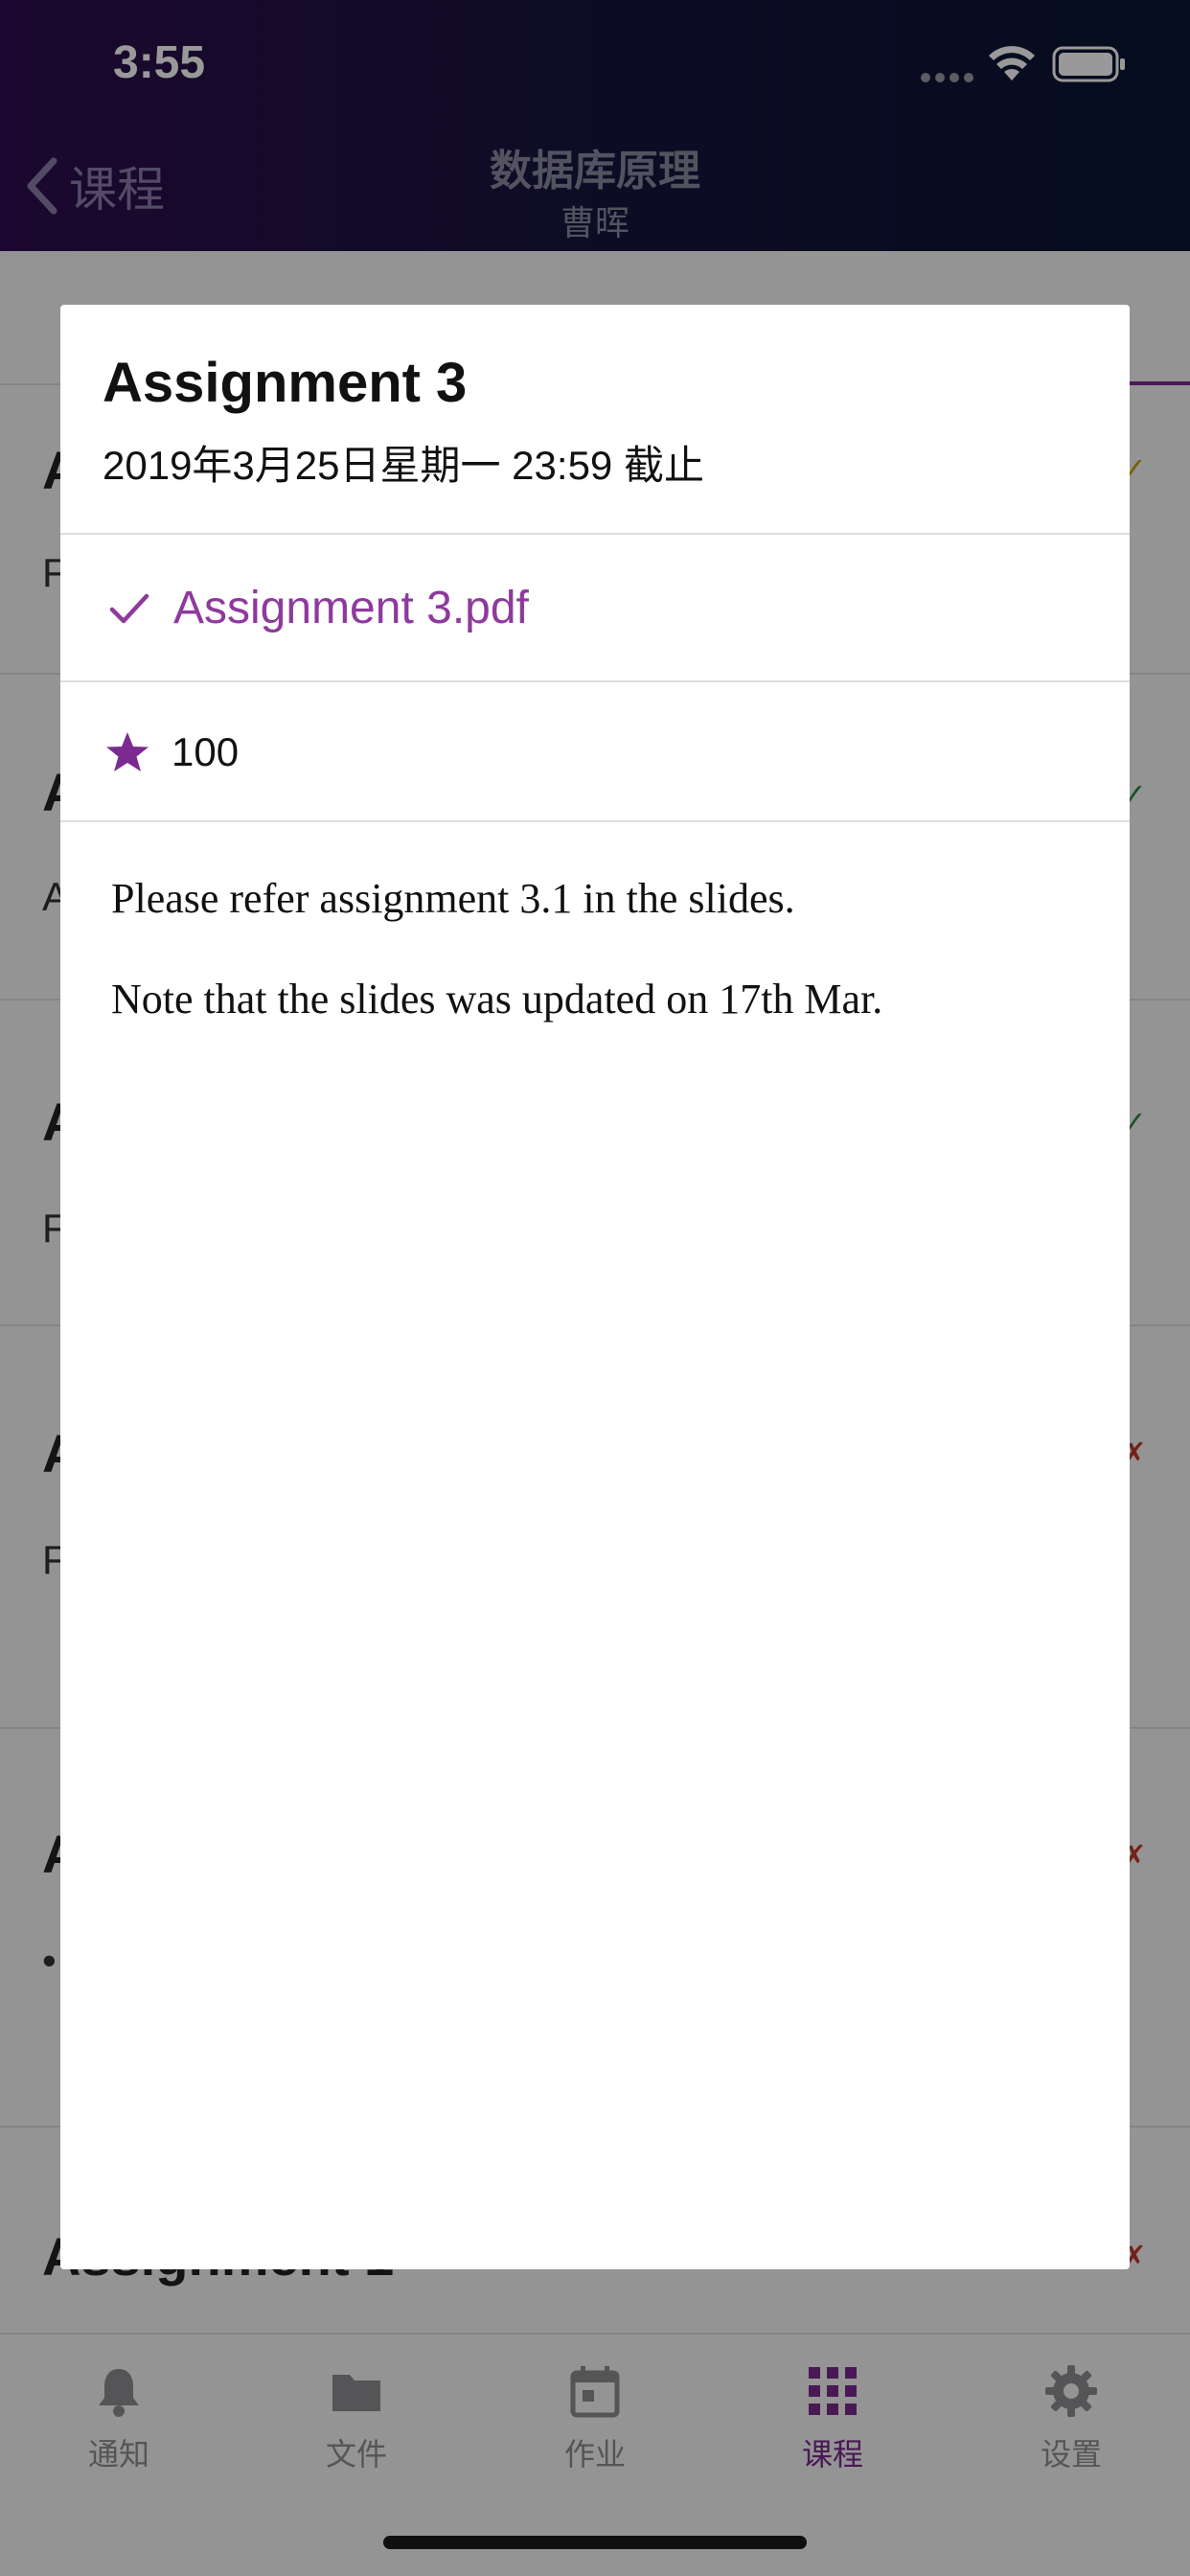 Image resolution: width=1190 pixels, height=2576 pixels. I want to click on attachment-link: Assignment 3.pdf, so click(351, 608).